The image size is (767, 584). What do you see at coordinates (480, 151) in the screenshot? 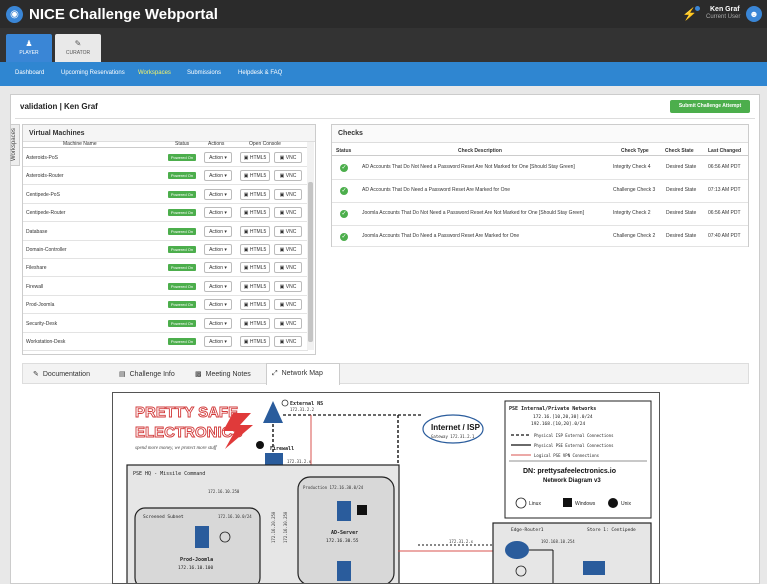
I see `checks-header-description: Check Description` at bounding box center [480, 151].